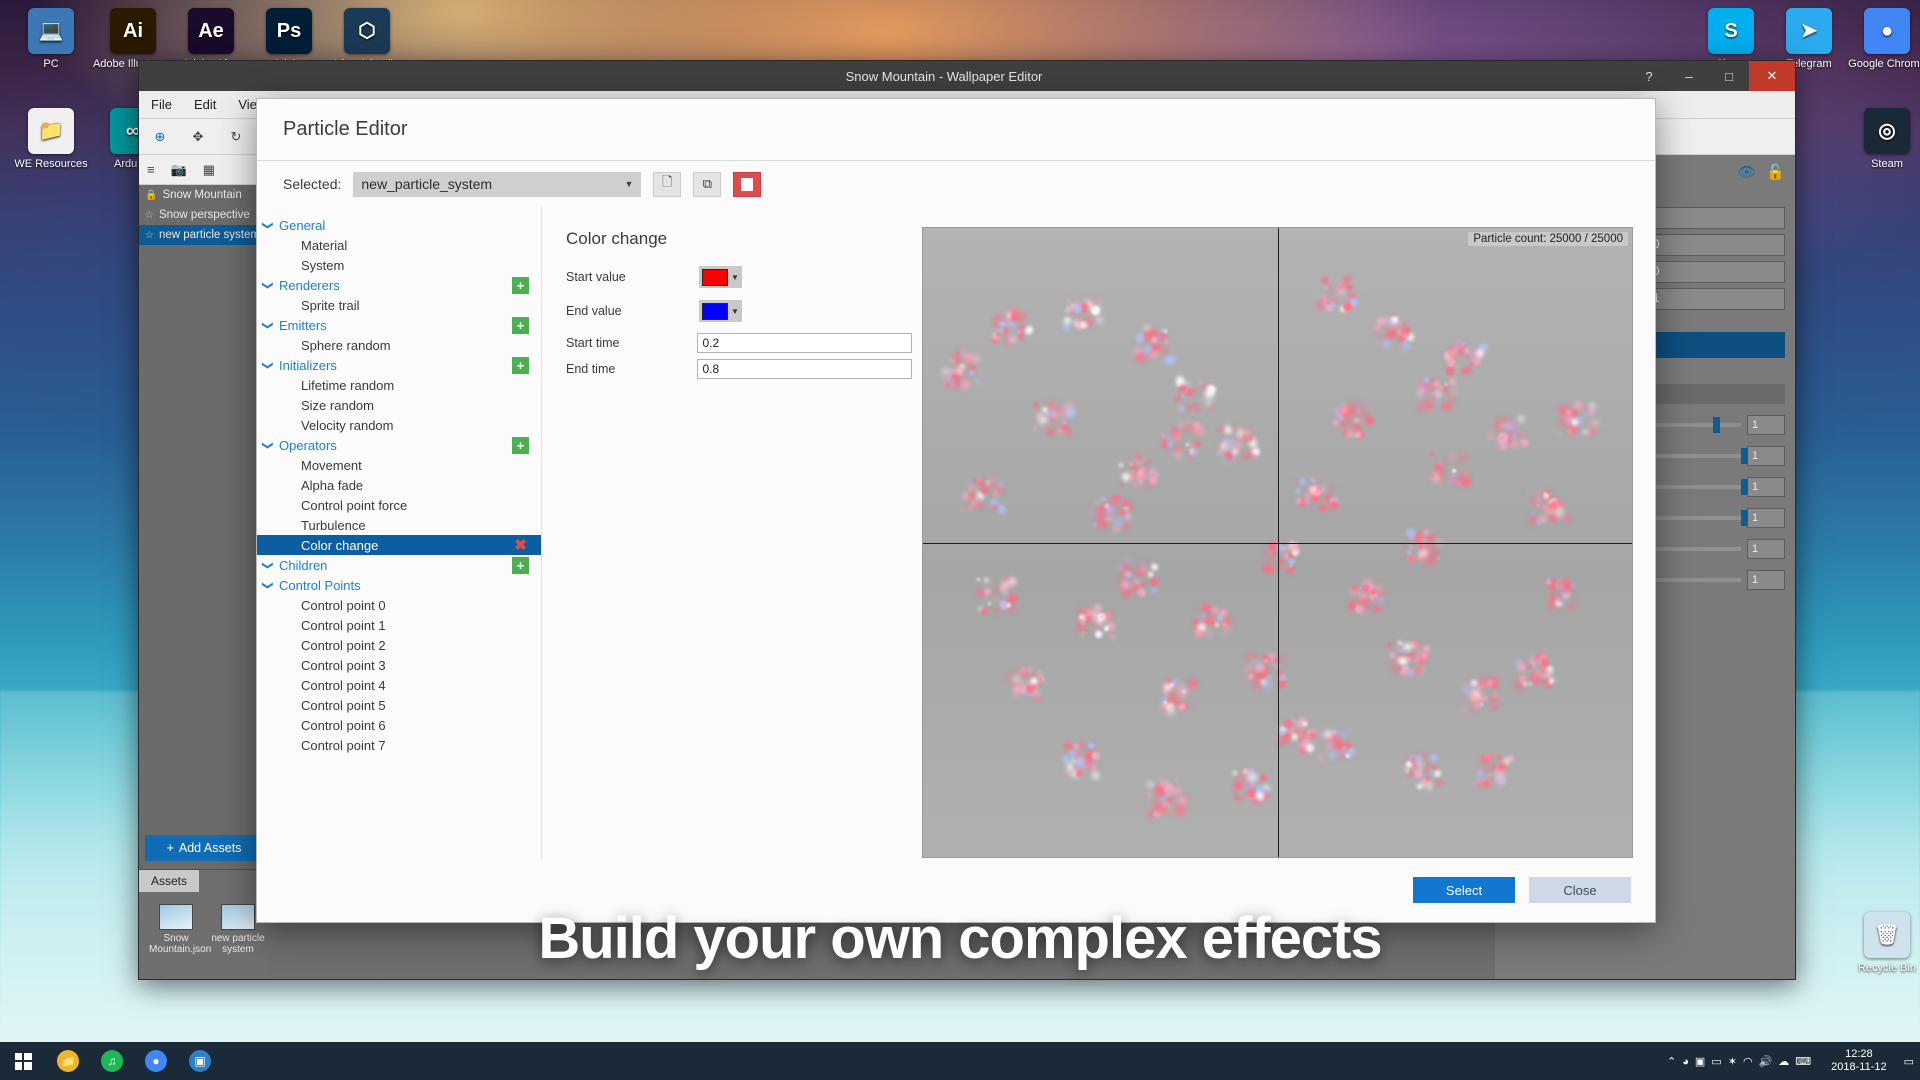 This screenshot has height=1080, width=1920. I want to click on transform-y-field: 0, so click(1716, 245).